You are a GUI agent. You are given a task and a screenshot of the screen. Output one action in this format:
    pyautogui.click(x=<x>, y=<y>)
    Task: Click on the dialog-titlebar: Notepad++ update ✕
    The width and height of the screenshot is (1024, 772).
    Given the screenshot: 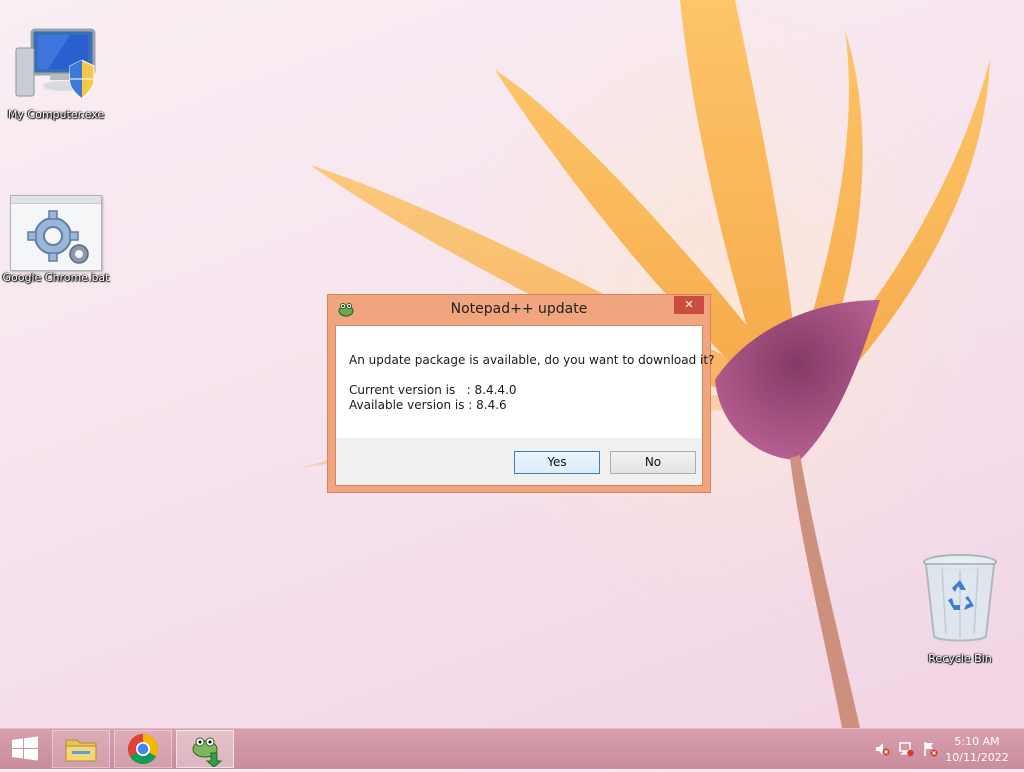 What is the action you would take?
    pyautogui.click(x=519, y=309)
    